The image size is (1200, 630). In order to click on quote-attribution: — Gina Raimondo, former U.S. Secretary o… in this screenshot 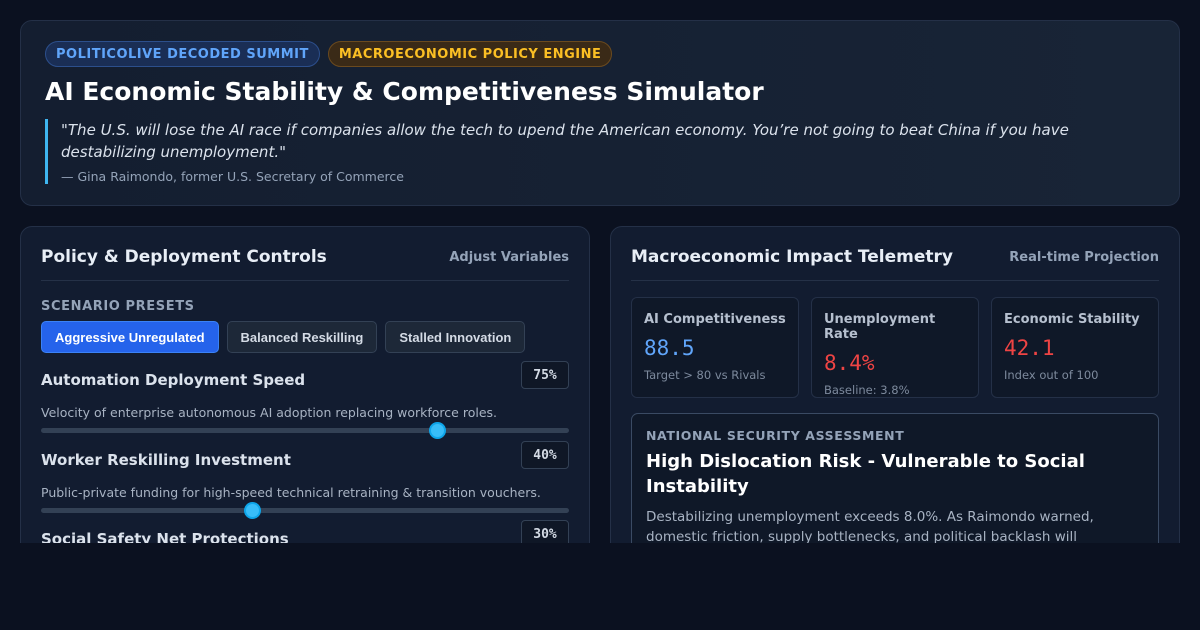, I will do `click(232, 176)`.